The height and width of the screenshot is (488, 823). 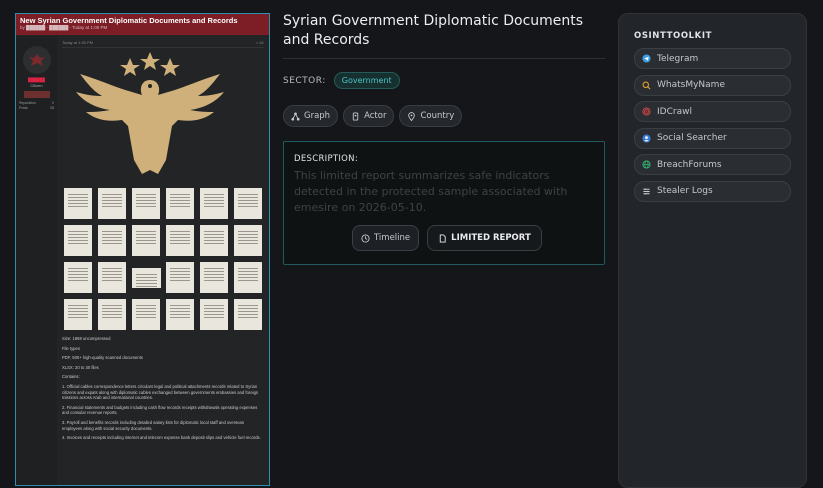 I want to click on description-label: DESCRIPTION:, so click(x=326, y=159).